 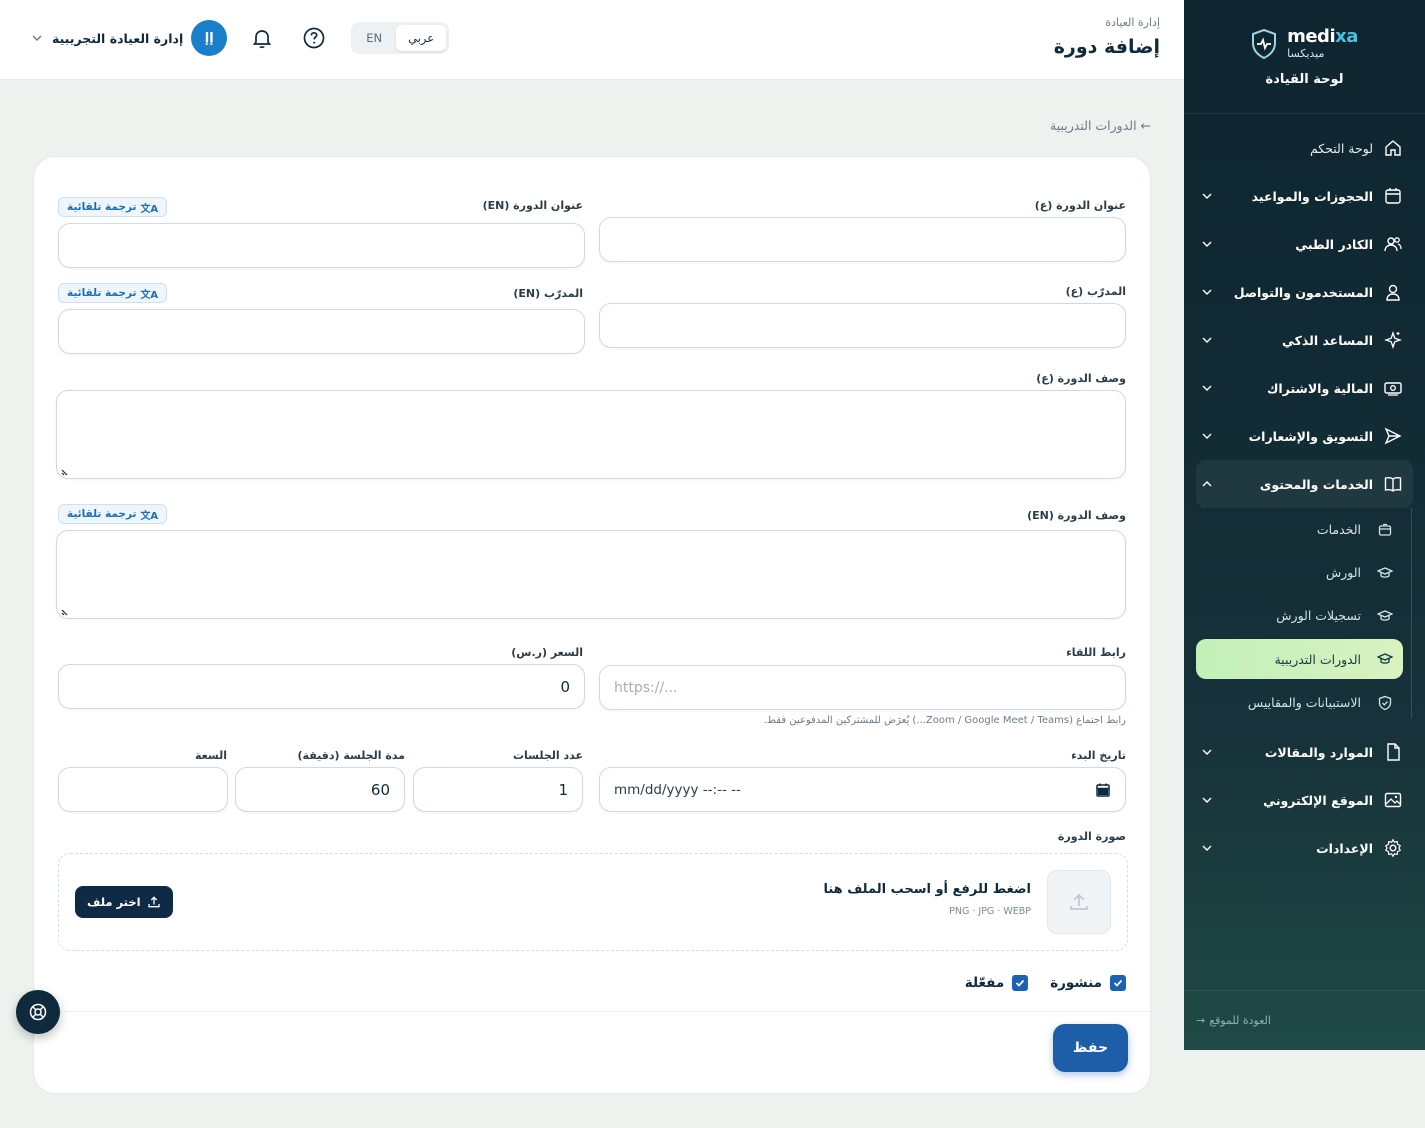 What do you see at coordinates (1317, 659) in the screenshot?
I see `sidebar-subitem-label: الدورات التدريبية` at bounding box center [1317, 659].